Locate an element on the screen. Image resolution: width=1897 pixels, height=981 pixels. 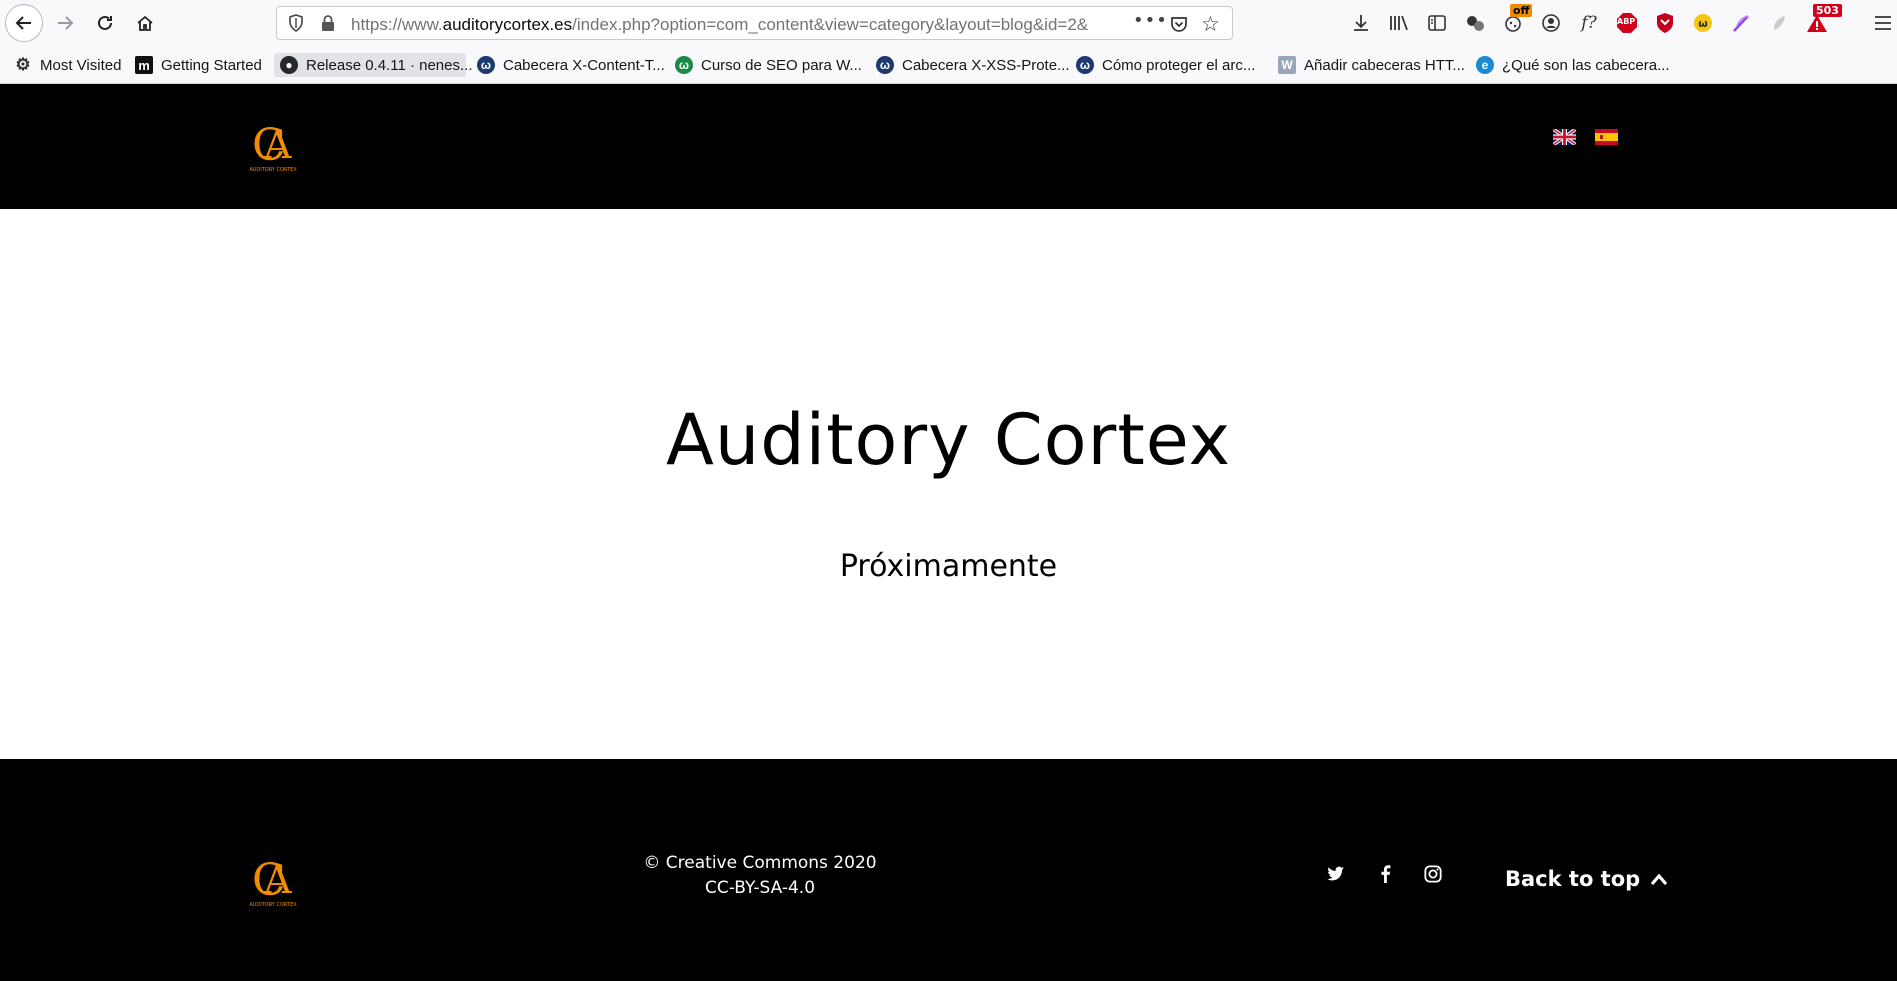
footer-logo: C A AUDITORY CORTEX is located at coordinates (273, 882).